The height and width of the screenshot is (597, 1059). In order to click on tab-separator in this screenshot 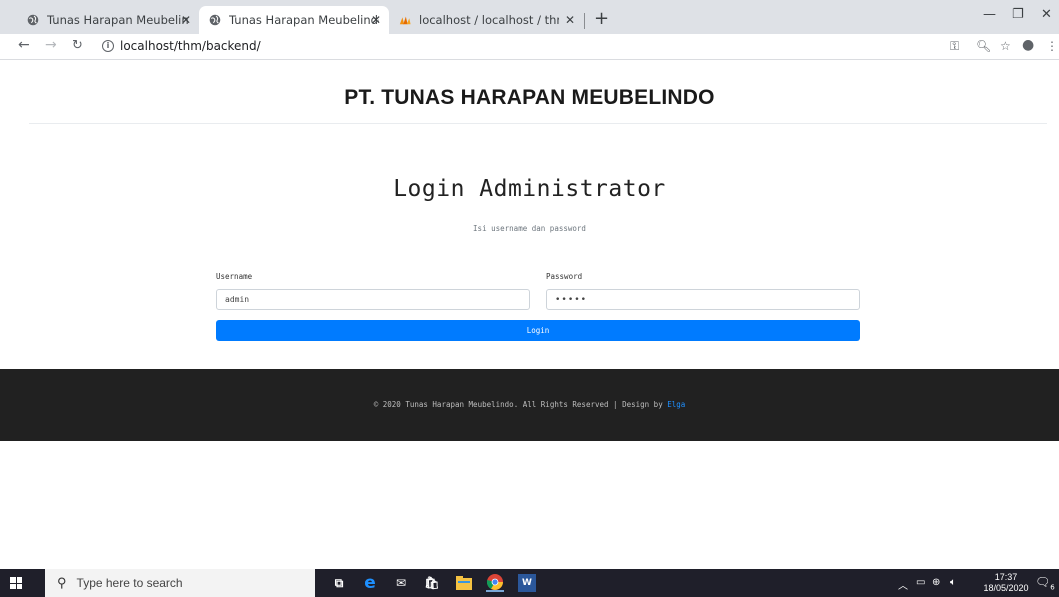, I will do `click(584, 21)`.